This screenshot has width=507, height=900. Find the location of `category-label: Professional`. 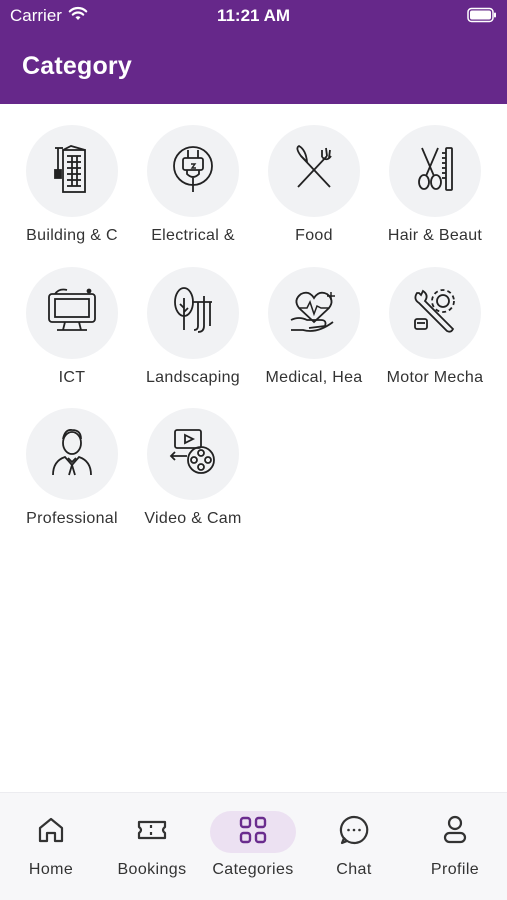

category-label: Professional is located at coordinates (72, 518).